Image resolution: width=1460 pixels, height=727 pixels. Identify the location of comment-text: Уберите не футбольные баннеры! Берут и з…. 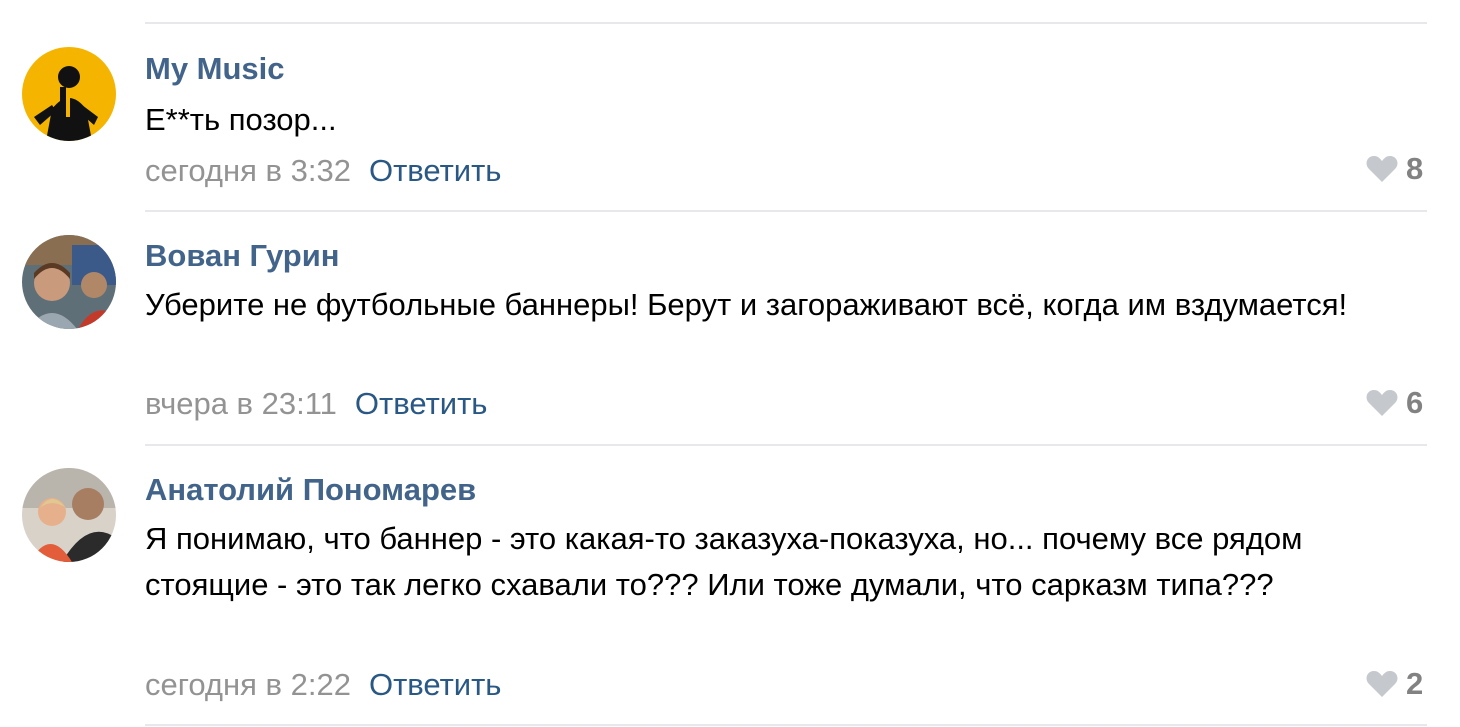
(746, 304).